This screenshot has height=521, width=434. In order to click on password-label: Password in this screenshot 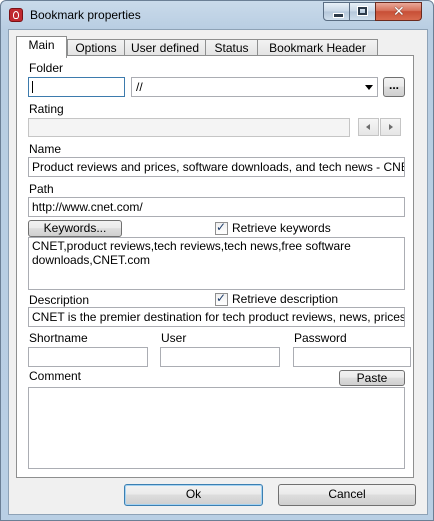, I will do `click(320, 338)`.